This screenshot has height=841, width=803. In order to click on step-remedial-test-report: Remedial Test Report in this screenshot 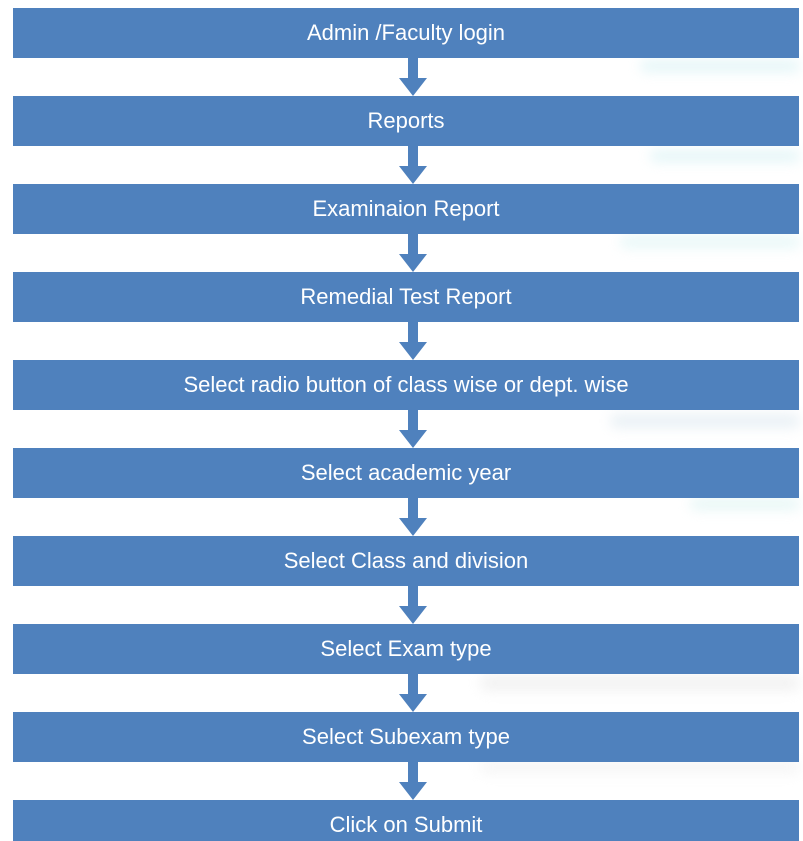, I will do `click(406, 297)`.